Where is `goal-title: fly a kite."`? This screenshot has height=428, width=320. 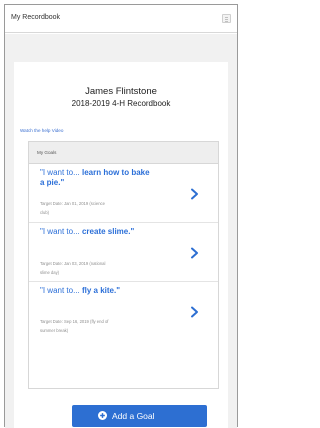 goal-title: fly a kite." is located at coordinates (101, 290).